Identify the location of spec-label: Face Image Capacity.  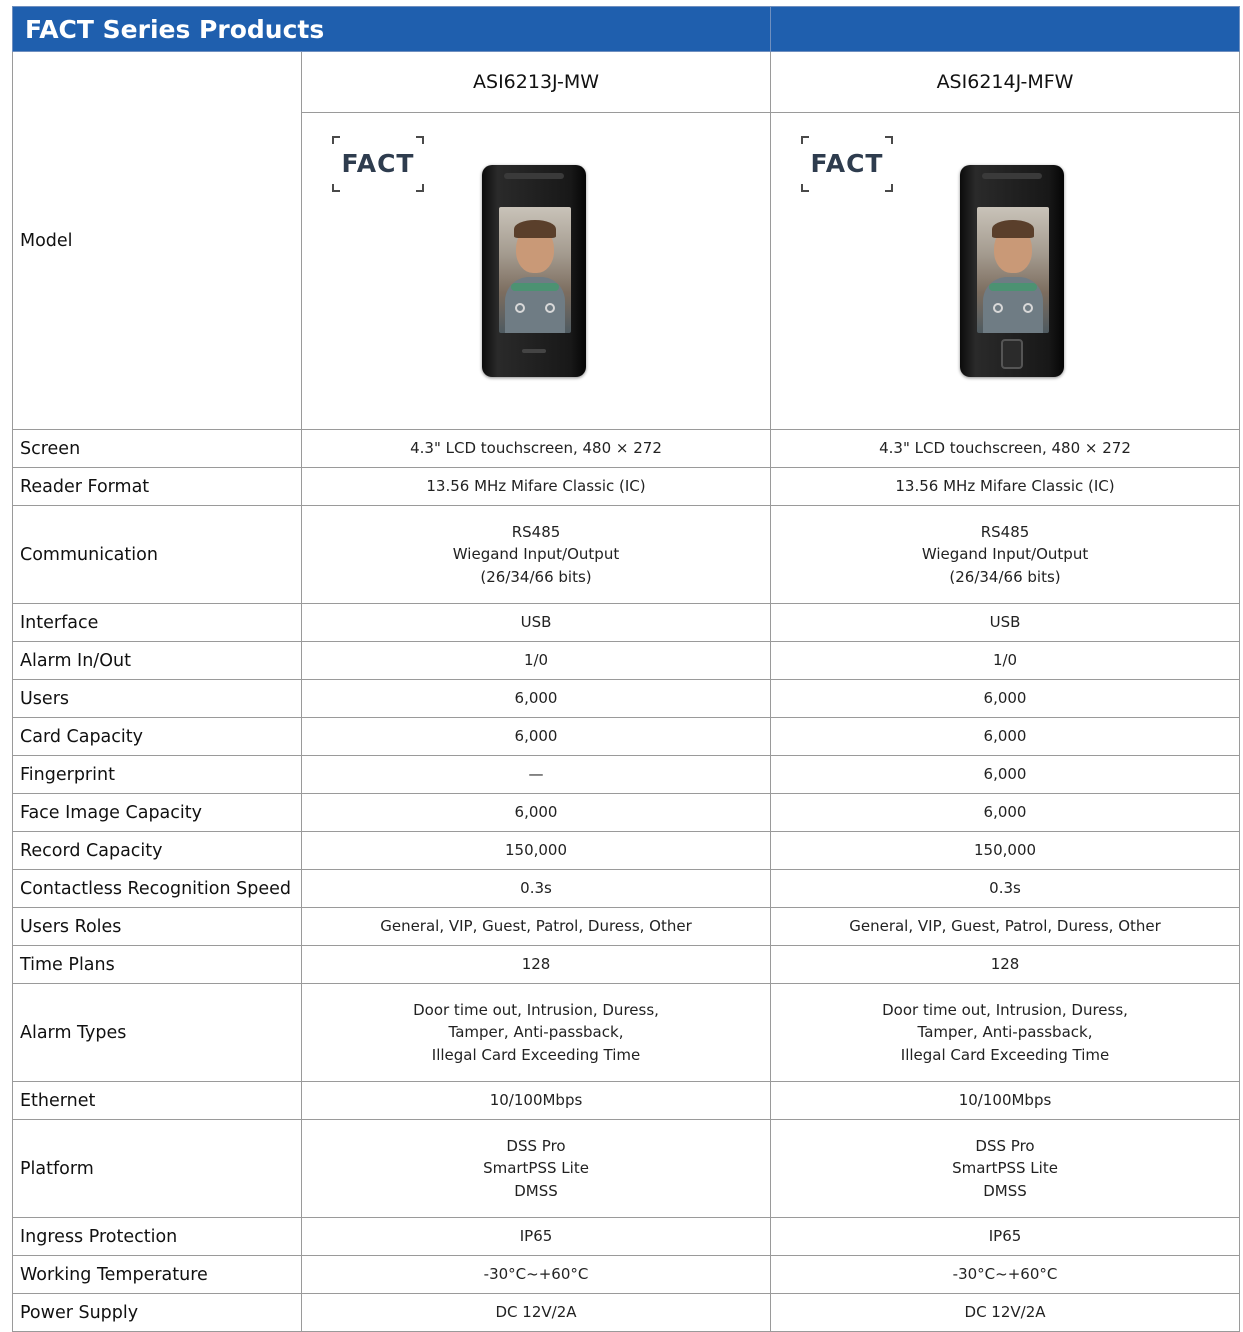
(157, 812).